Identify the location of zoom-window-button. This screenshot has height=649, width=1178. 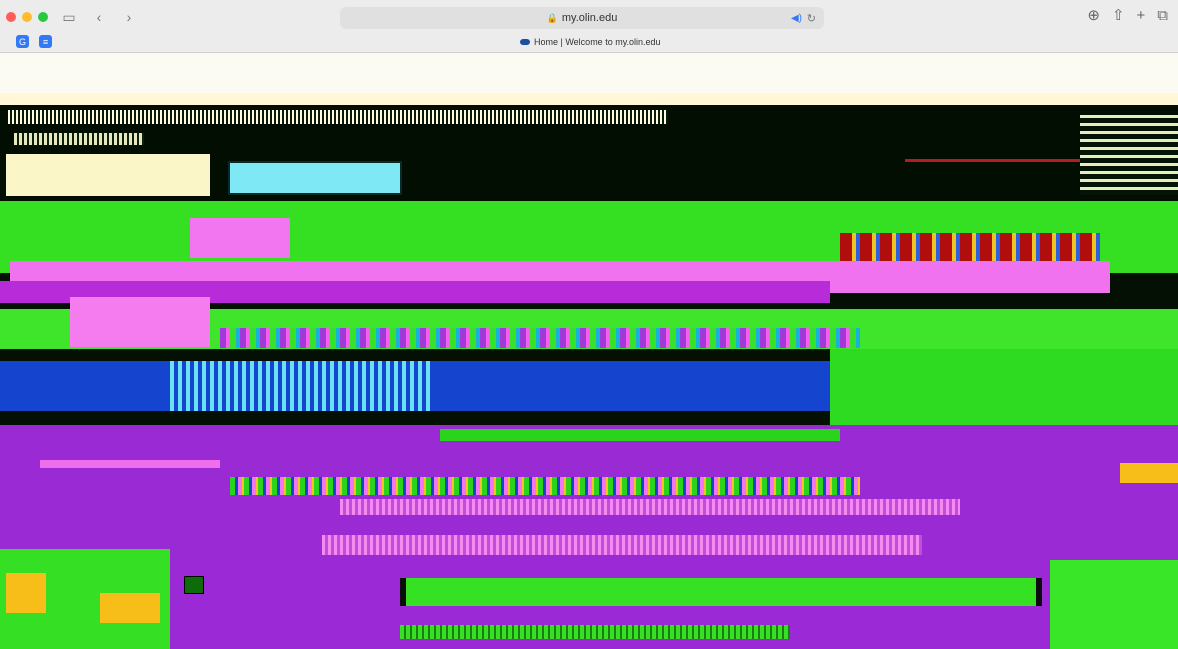
(43, 17).